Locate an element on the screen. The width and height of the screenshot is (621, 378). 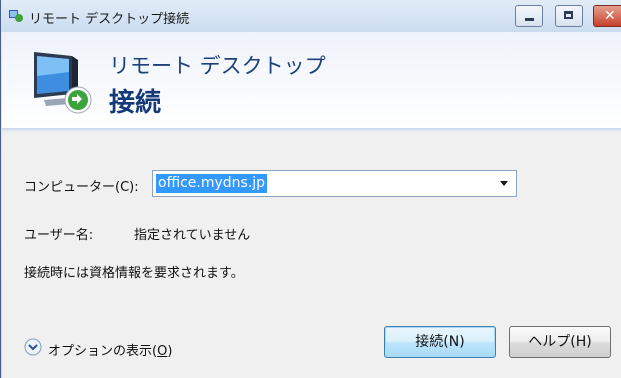
close-icon: ✕ is located at coordinates (610, 16).